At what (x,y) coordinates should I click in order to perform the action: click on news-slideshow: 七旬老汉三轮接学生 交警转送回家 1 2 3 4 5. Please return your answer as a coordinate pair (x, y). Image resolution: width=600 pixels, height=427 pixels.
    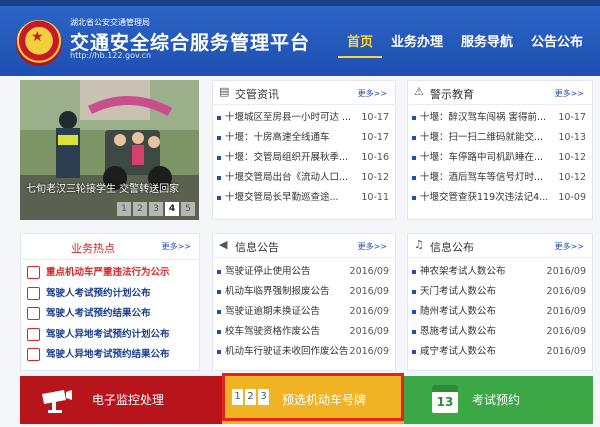
    Looking at the image, I should click on (109, 150).